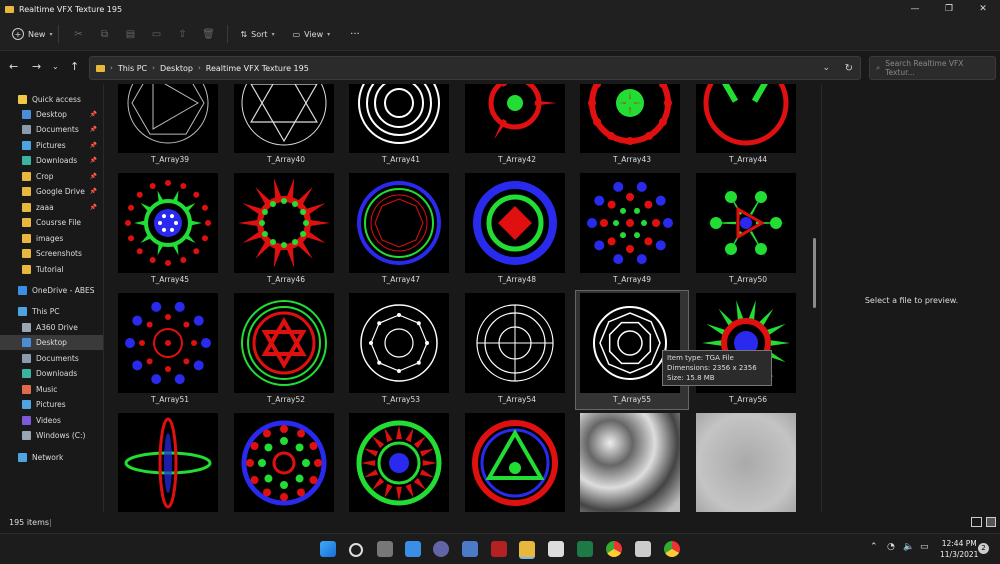 The width and height of the screenshot is (1000, 564). What do you see at coordinates (983, 548) in the screenshot?
I see `notification-badge: 2` at bounding box center [983, 548].